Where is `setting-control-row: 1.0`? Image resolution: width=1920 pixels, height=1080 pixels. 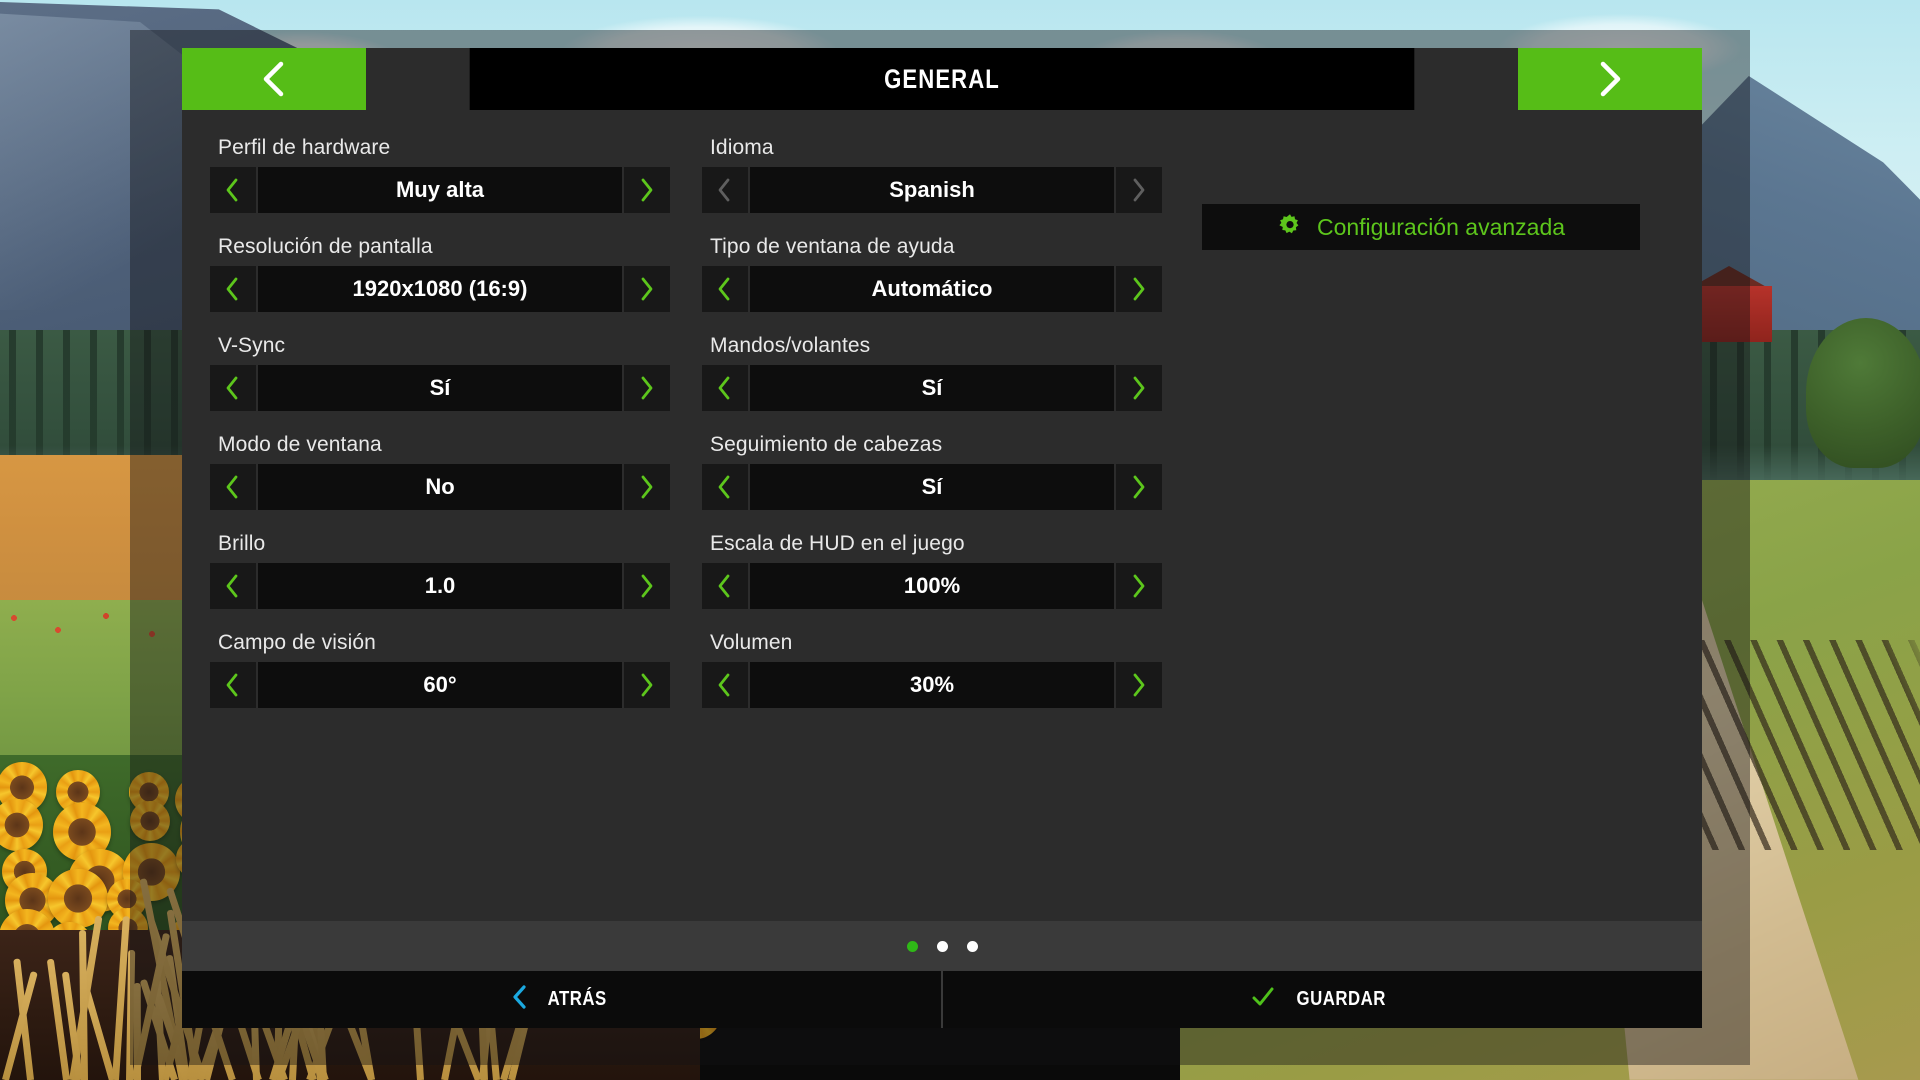 setting-control-row: 1.0 is located at coordinates (440, 586).